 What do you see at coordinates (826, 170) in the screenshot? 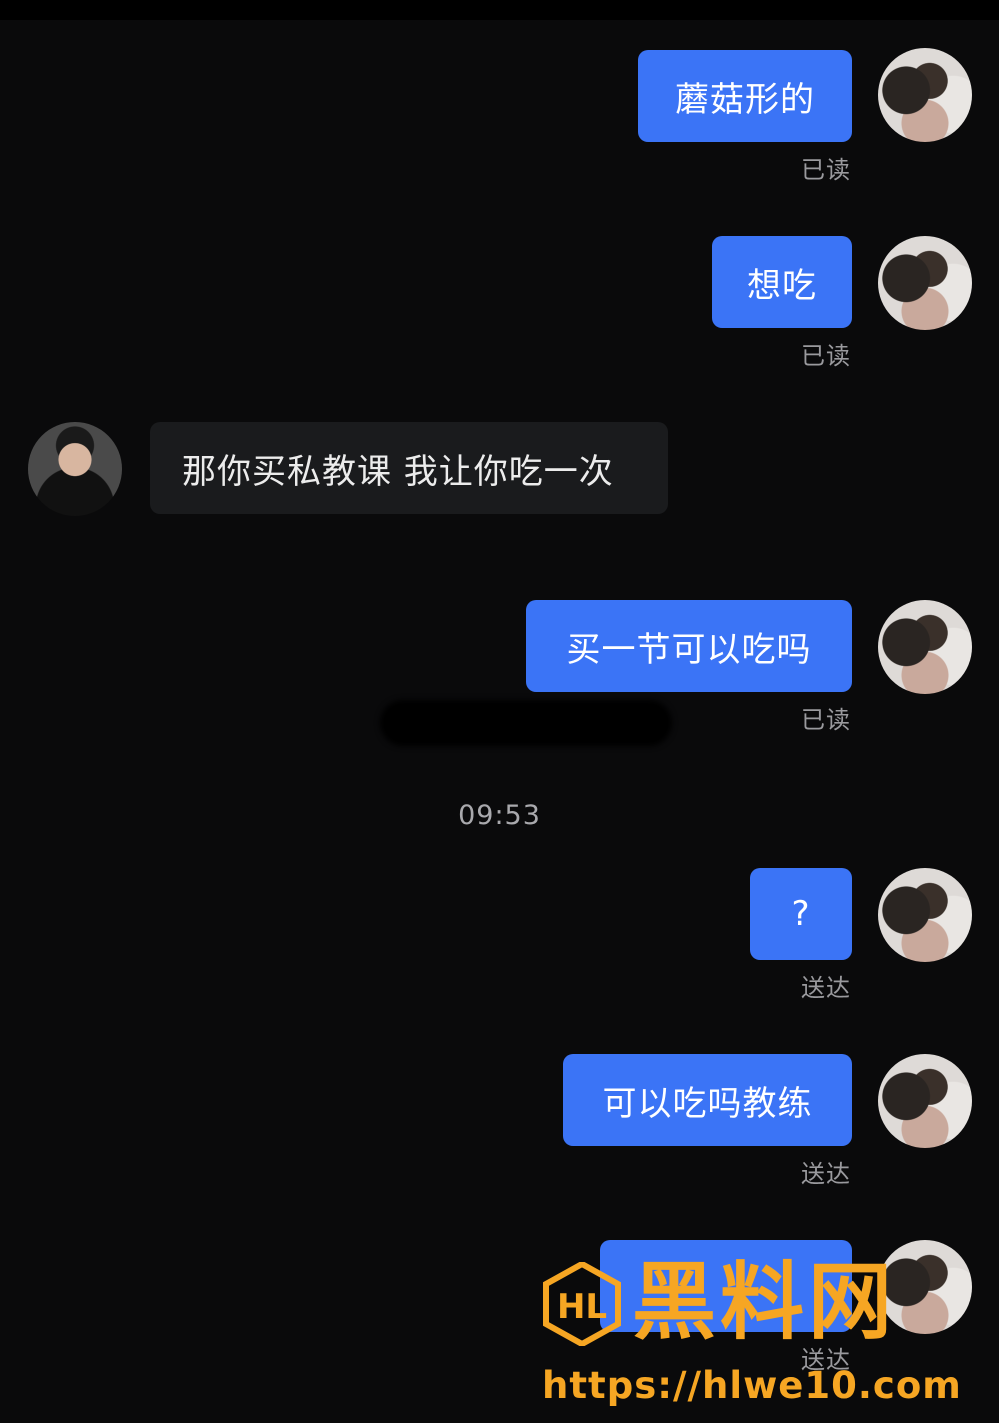
I see `read-status-1: 已读` at bounding box center [826, 170].